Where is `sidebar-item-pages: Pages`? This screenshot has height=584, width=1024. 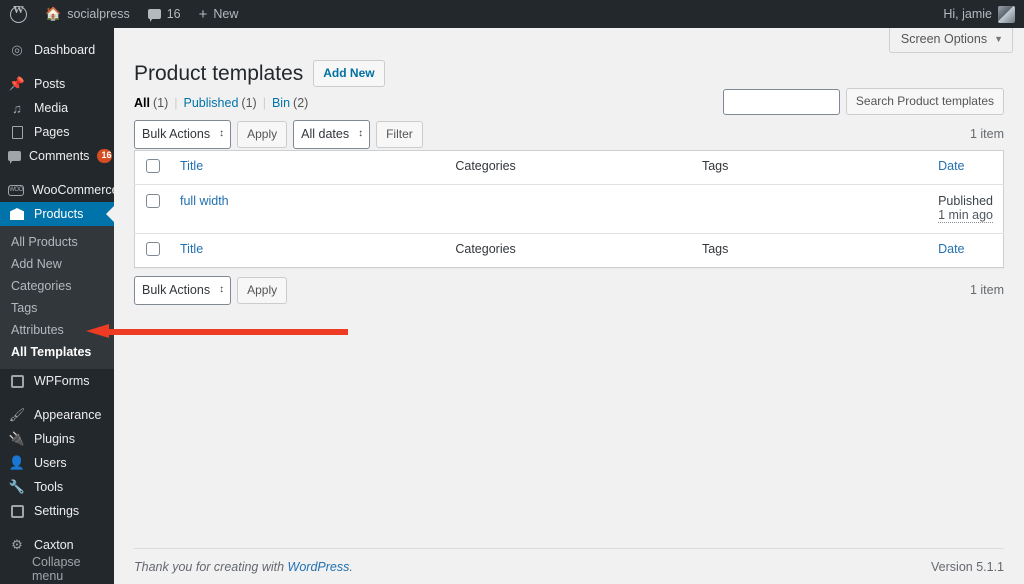
sidebar-item-pages: Pages is located at coordinates (57, 132).